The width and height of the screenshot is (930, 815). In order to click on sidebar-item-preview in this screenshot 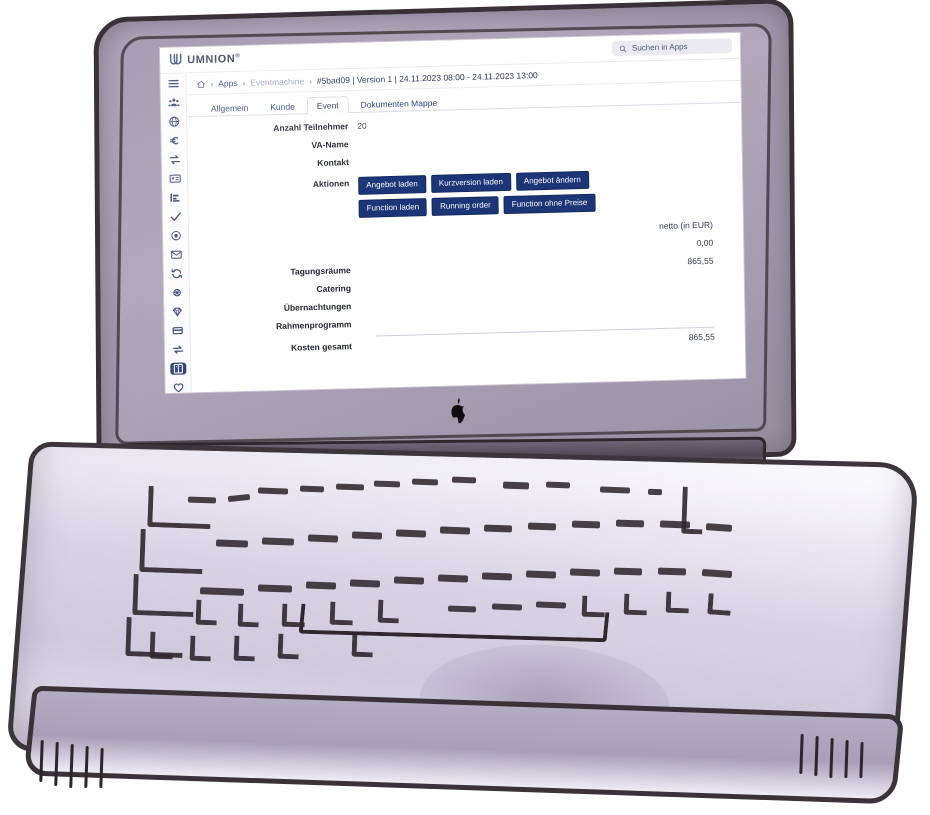, I will do `click(176, 235)`.